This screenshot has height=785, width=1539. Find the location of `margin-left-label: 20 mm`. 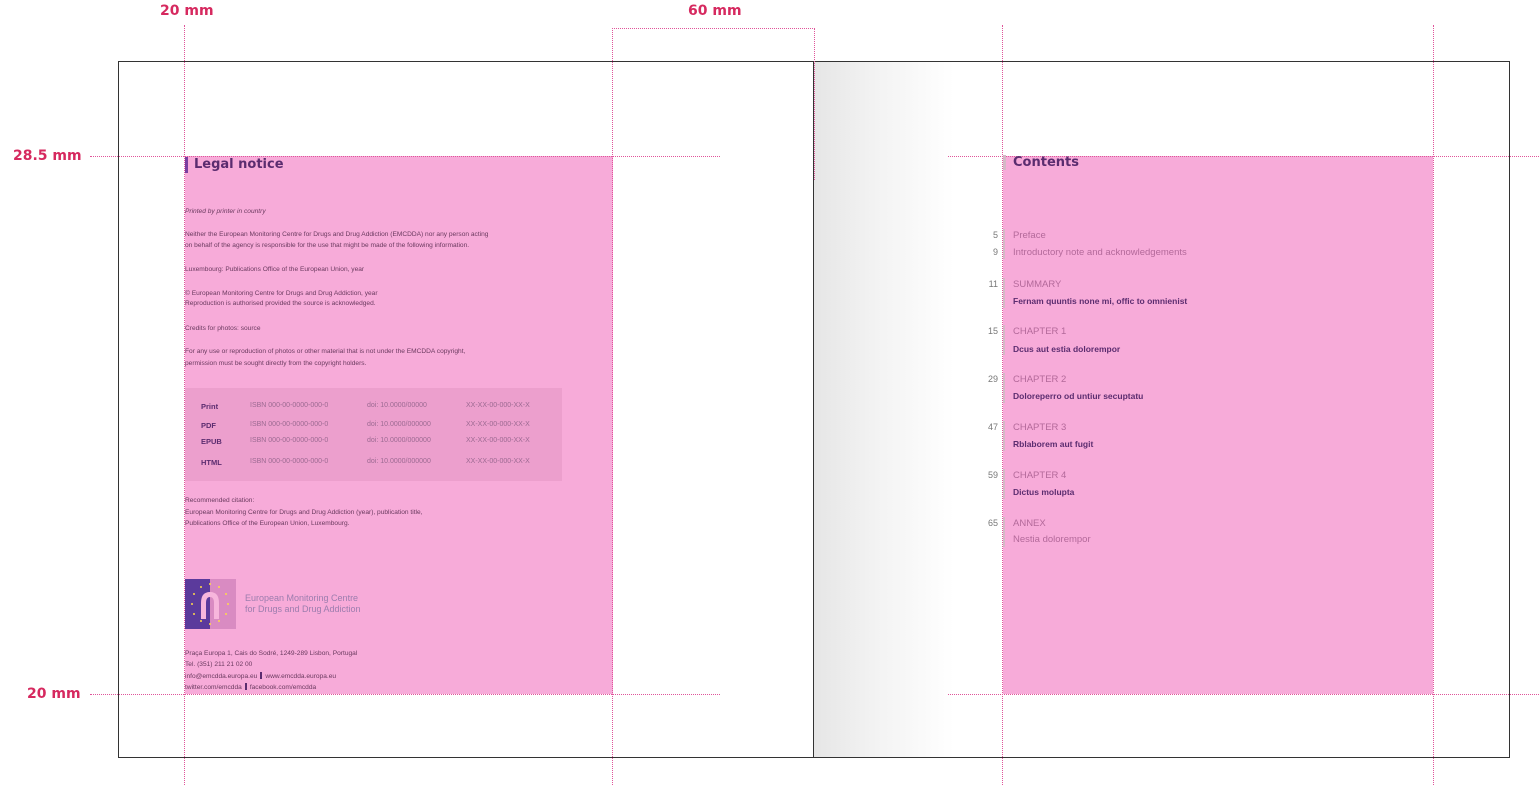

margin-left-label: 20 mm is located at coordinates (187, 11).